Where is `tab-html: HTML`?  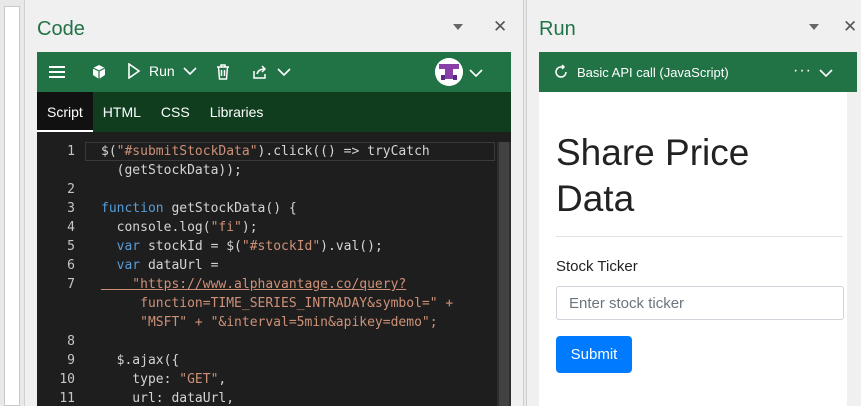
tab-html: HTML is located at coordinates (122, 112).